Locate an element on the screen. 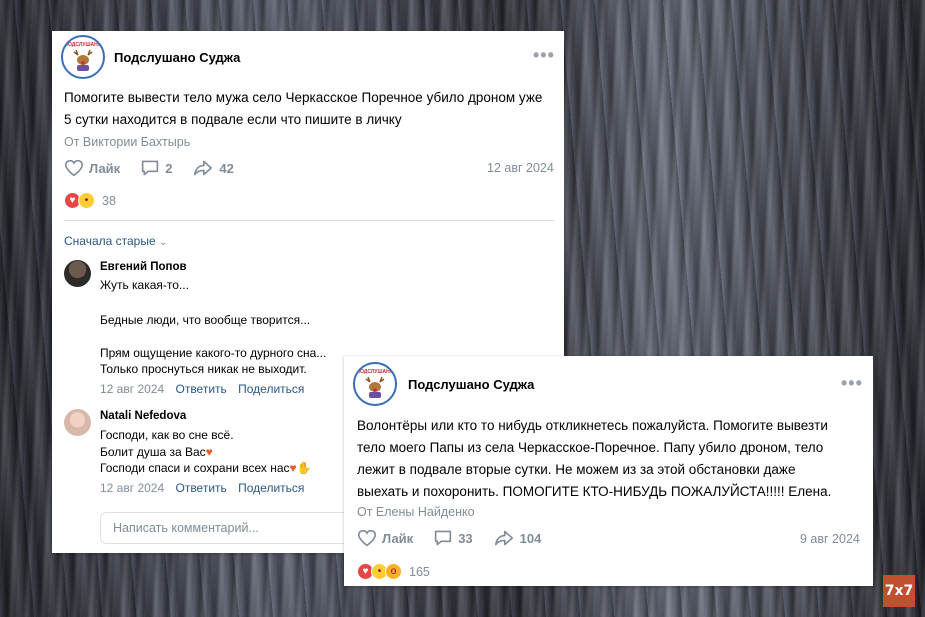 The width and height of the screenshot is (925, 617). share-count: 104 is located at coordinates (530, 538).